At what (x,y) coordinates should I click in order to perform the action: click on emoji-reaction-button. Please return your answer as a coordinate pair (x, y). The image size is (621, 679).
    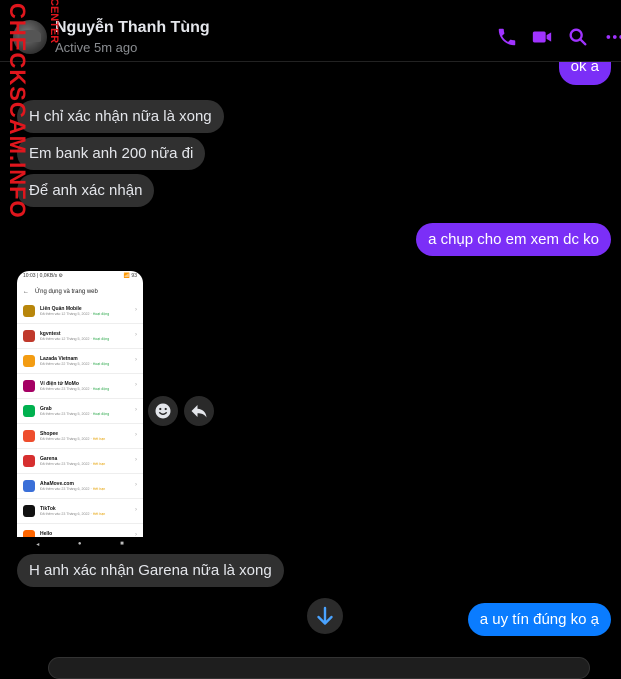
    Looking at the image, I should click on (163, 411).